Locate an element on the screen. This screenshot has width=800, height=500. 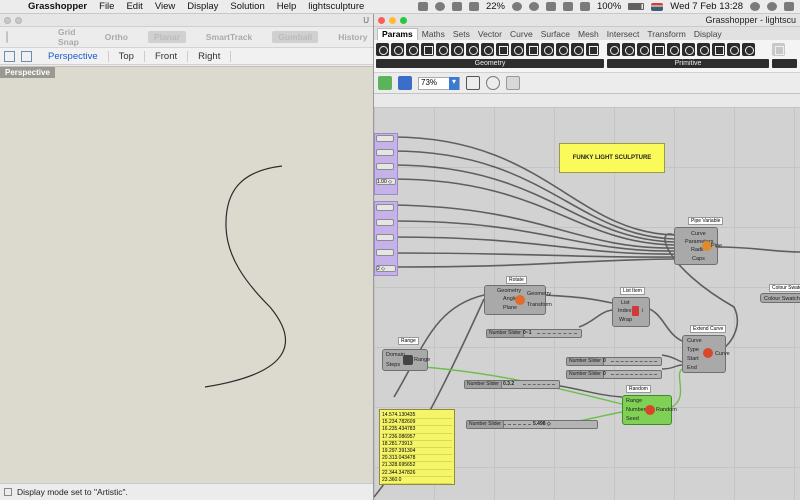
geometry-param-icon is located at coordinates (577, 49).